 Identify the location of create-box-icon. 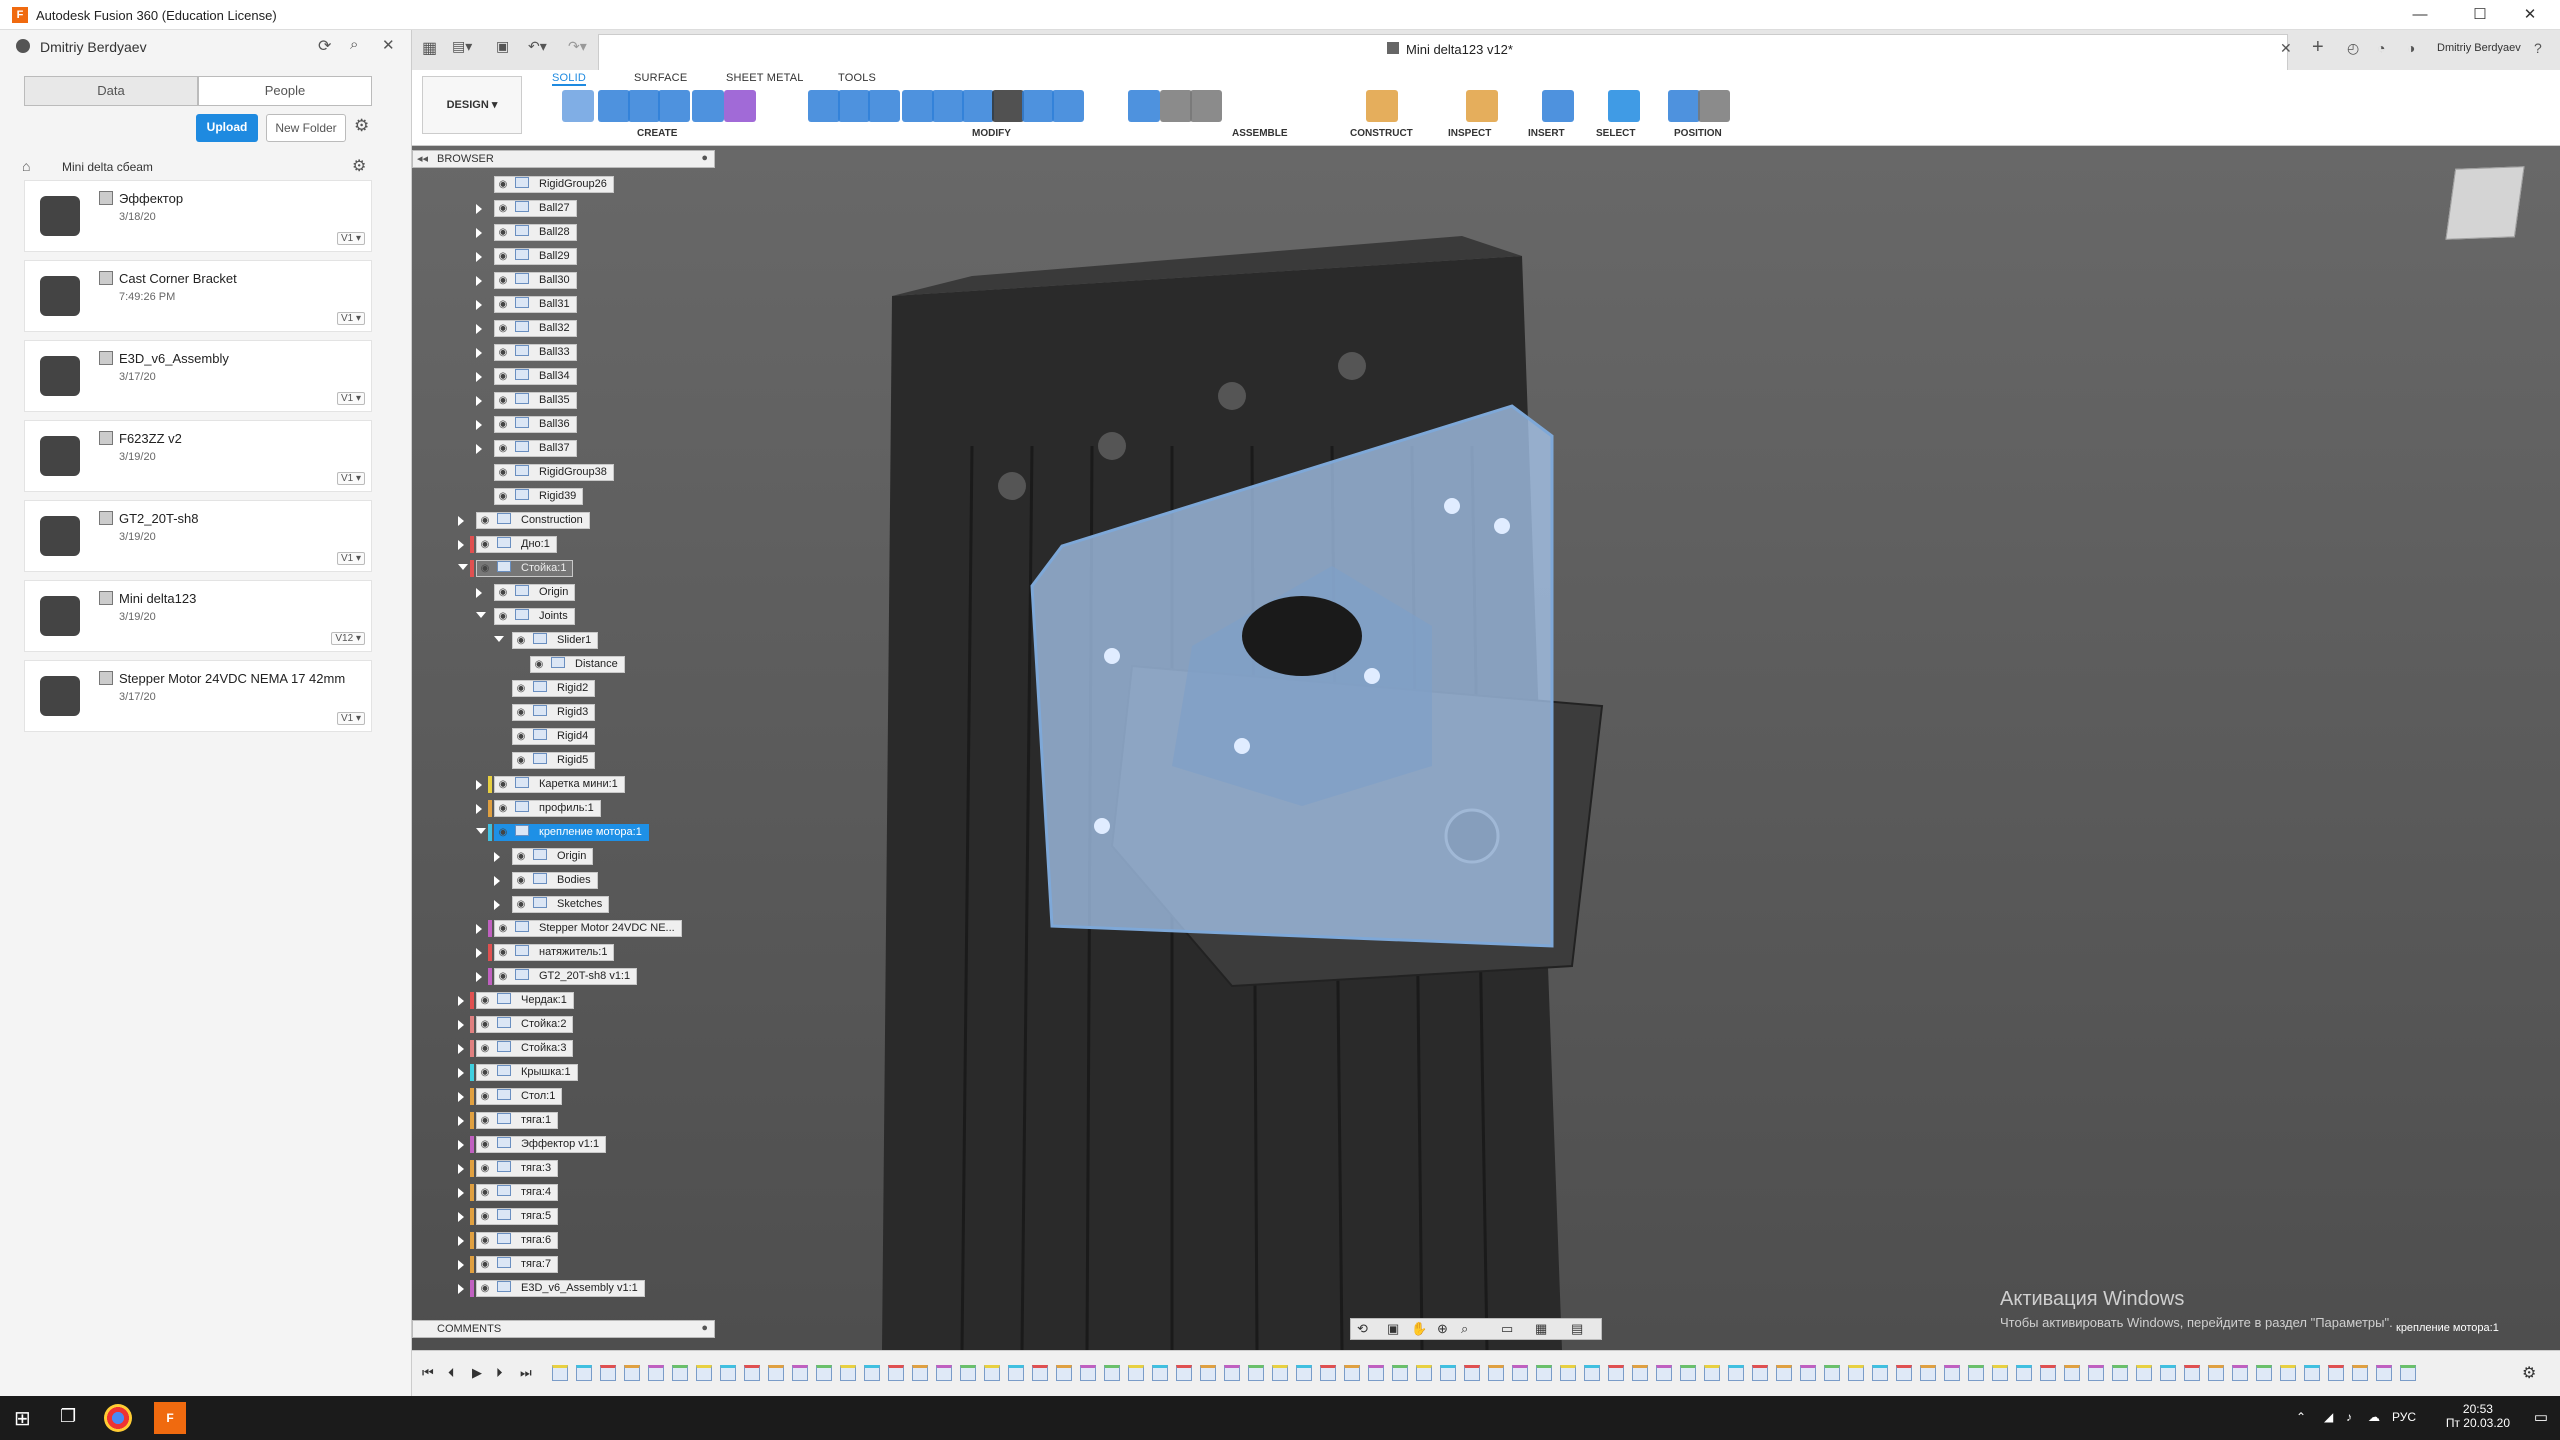
(614, 106).